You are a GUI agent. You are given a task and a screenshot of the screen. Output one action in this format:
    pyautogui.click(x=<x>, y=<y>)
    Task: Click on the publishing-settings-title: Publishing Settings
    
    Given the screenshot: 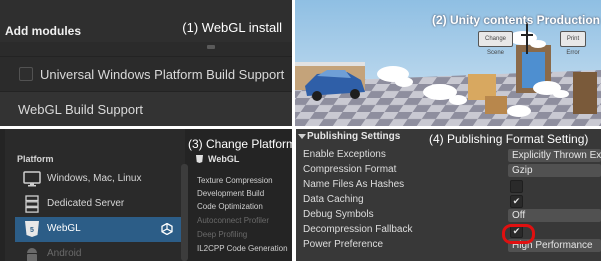 What is the action you would take?
    pyautogui.click(x=354, y=136)
    